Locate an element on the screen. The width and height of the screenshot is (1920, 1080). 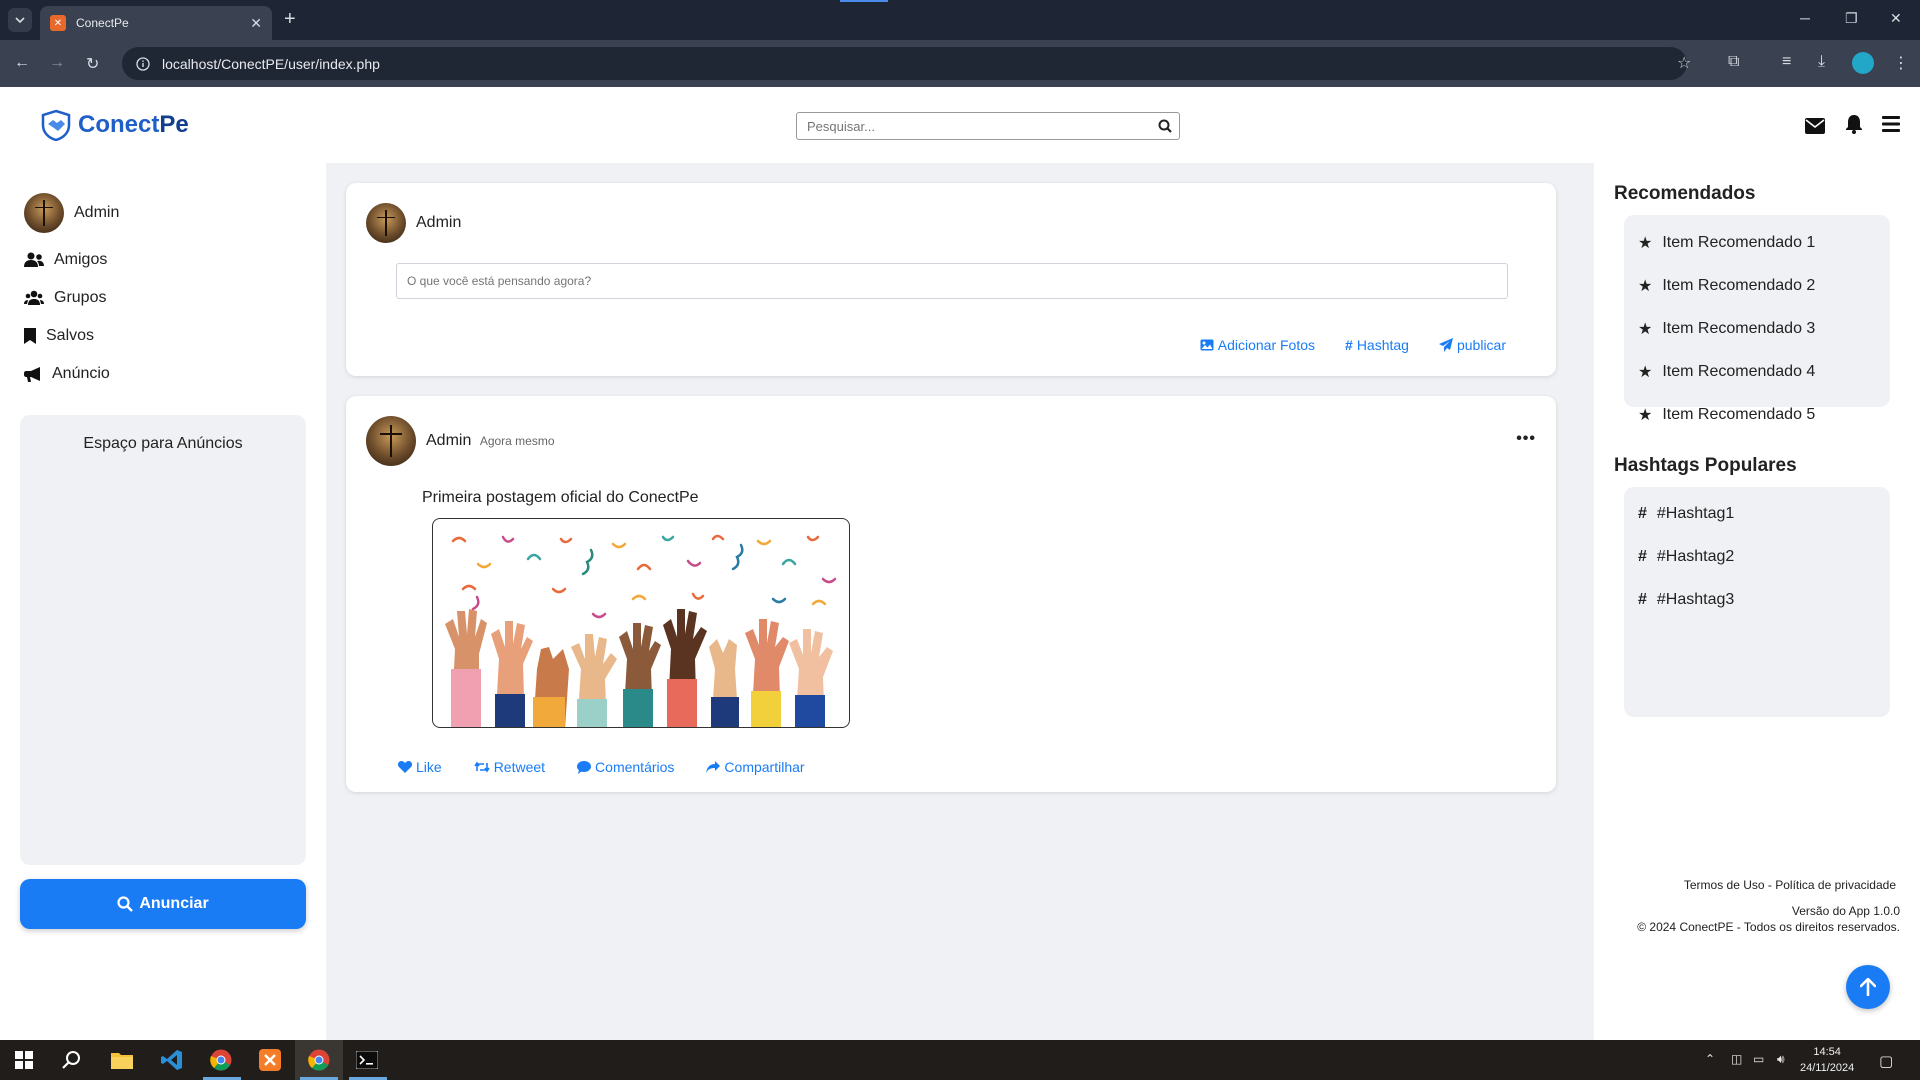
recommended-item-label: Item Recomendado 1 is located at coordinates (1739, 242).